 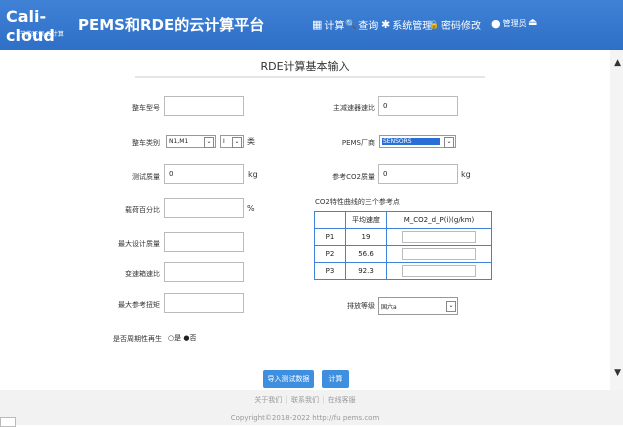 I want to click on table-row: P1 19, so click(x=403, y=237).